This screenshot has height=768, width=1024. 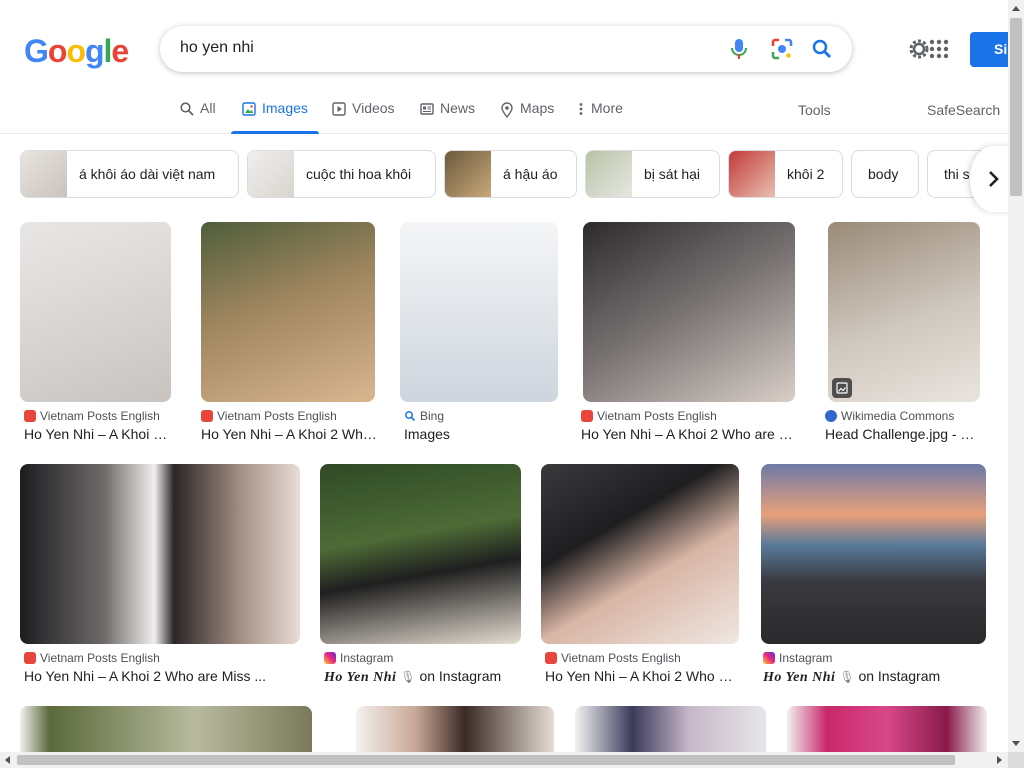 I want to click on chip-label: bị sát hại, so click(x=672, y=174).